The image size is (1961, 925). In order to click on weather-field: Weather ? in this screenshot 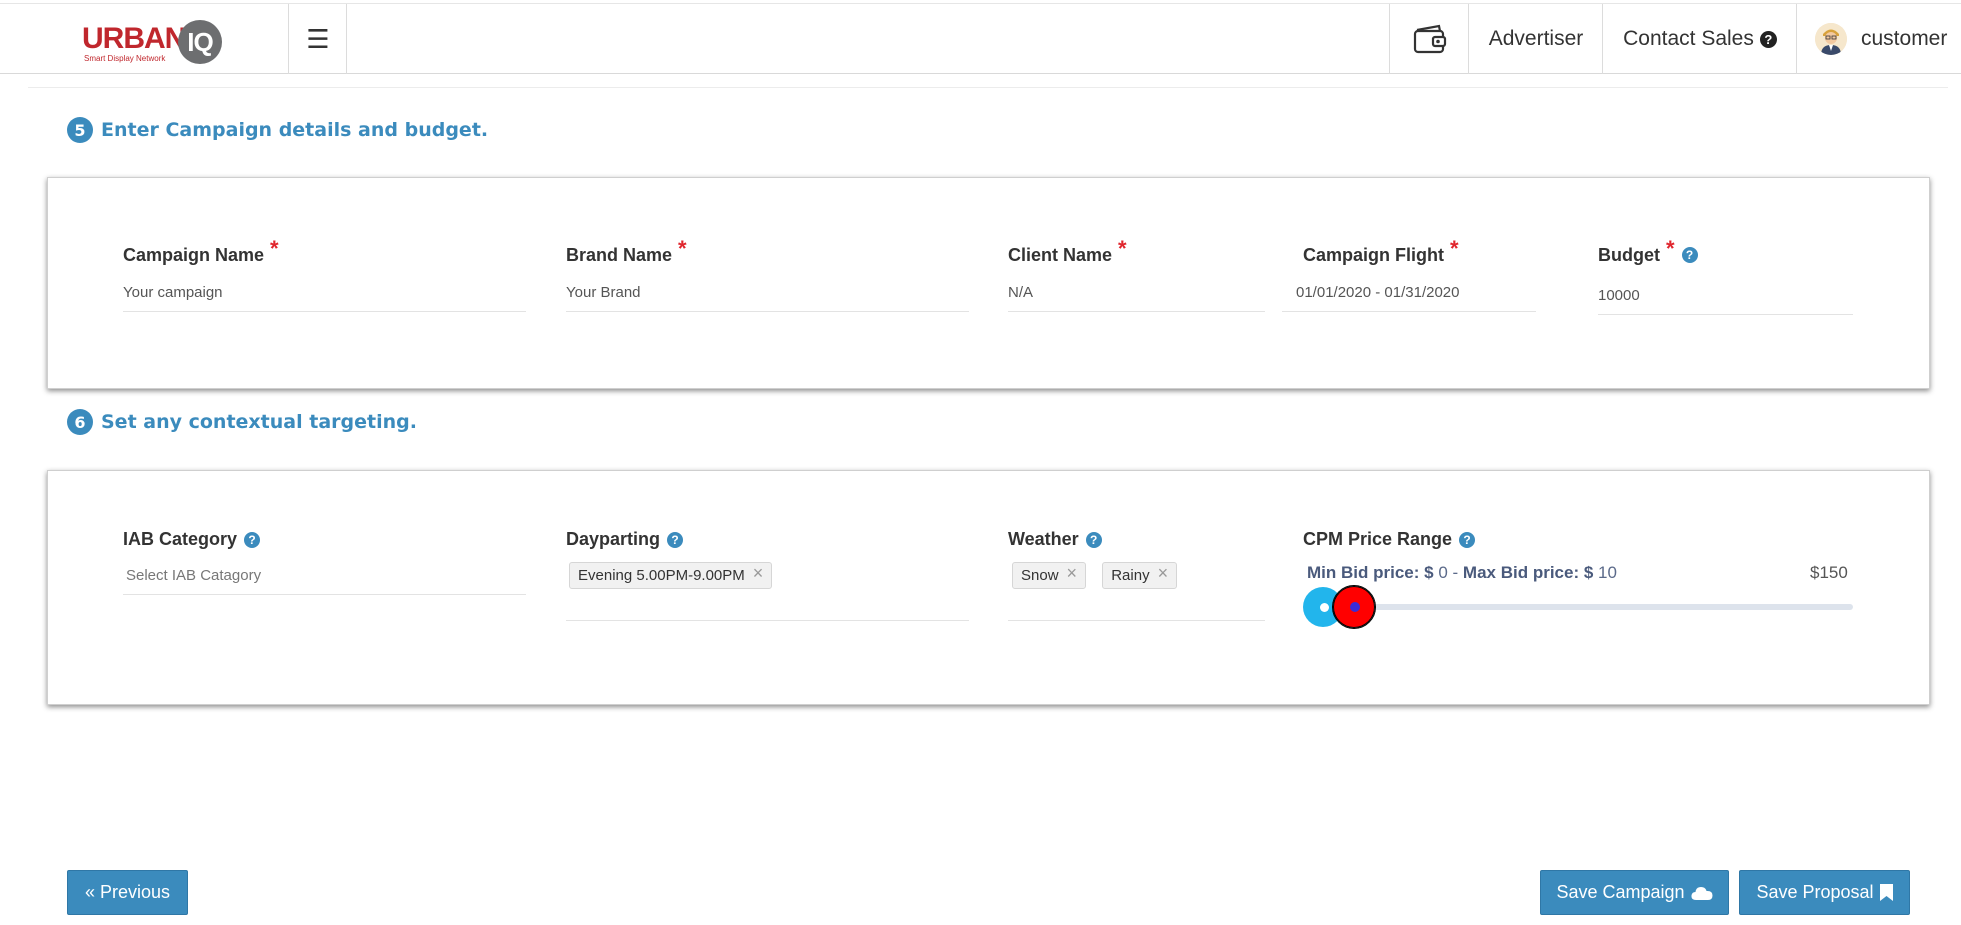, I will do `click(1055, 539)`.